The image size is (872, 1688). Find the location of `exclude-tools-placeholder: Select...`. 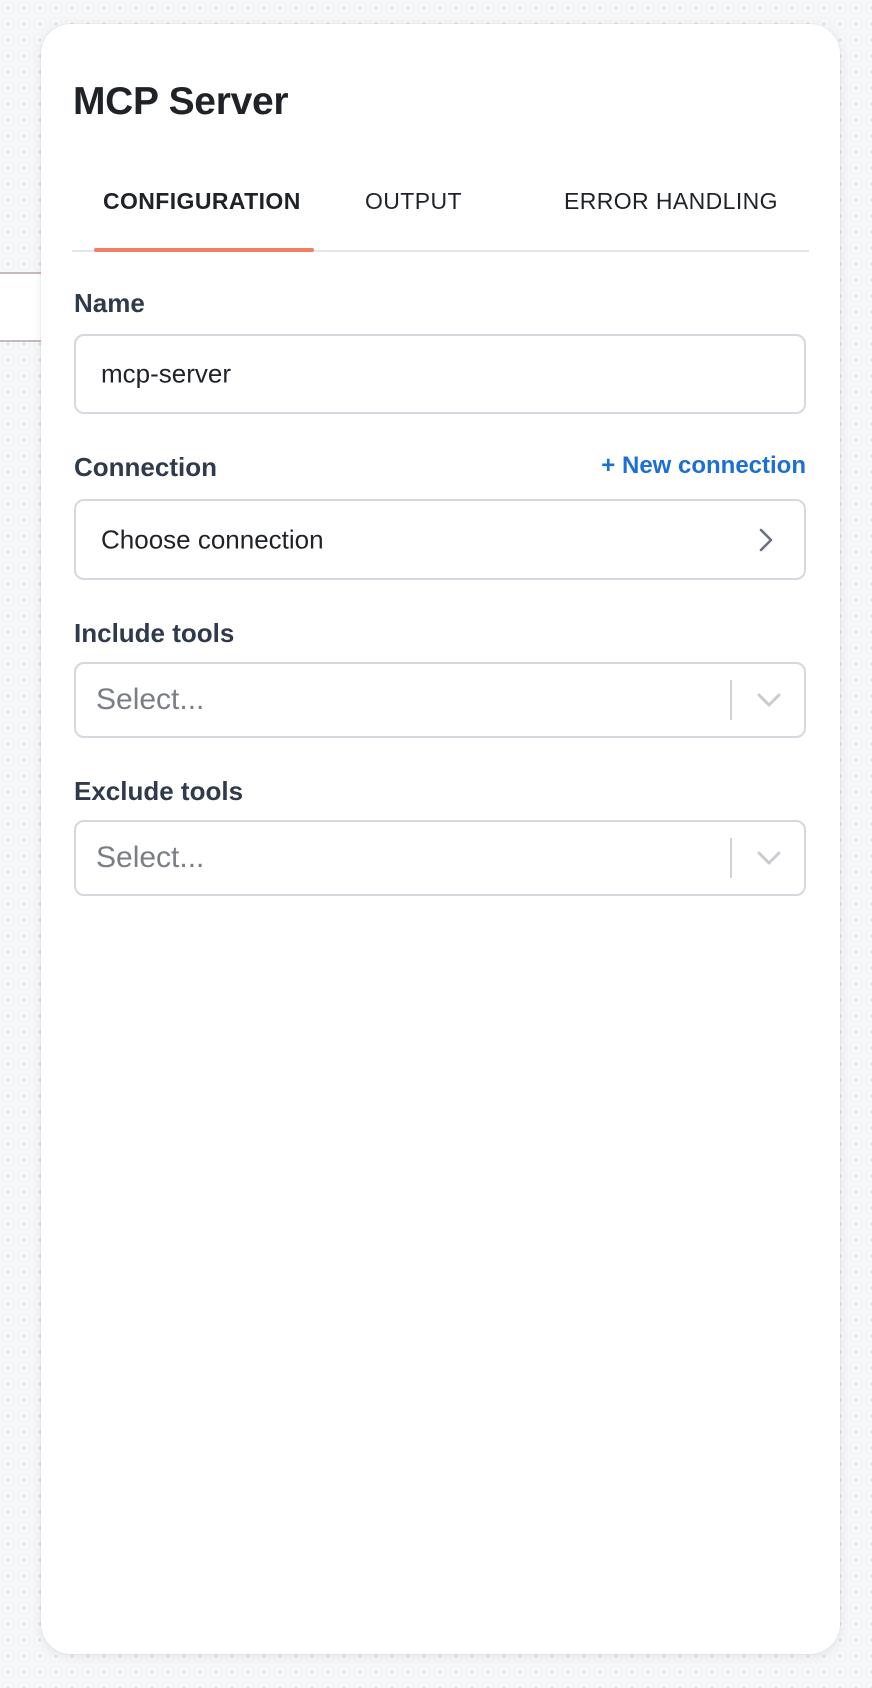

exclude-tools-placeholder: Select... is located at coordinates (150, 857).